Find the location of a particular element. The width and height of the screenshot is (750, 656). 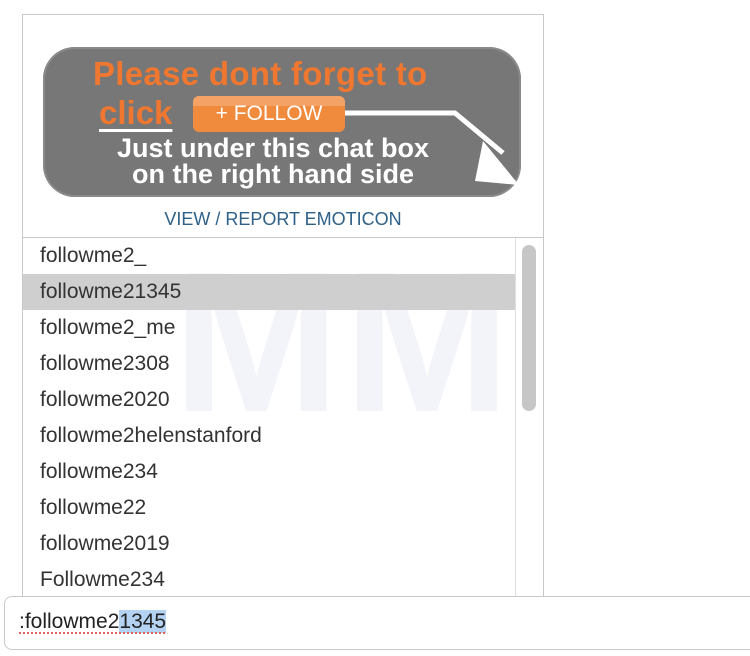

chat-input-typed-text: :followme21345 is located at coordinates (93, 621).